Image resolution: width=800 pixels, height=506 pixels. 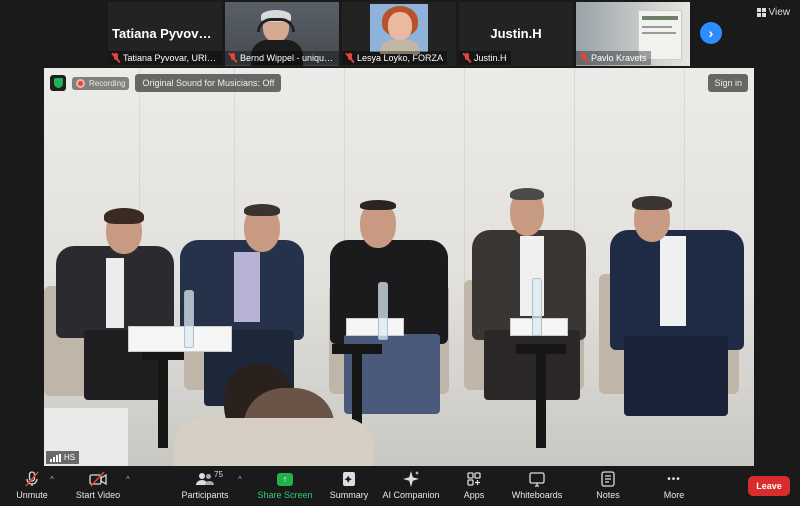 What do you see at coordinates (399, 29) in the screenshot?
I see `participant-avatar` at bounding box center [399, 29].